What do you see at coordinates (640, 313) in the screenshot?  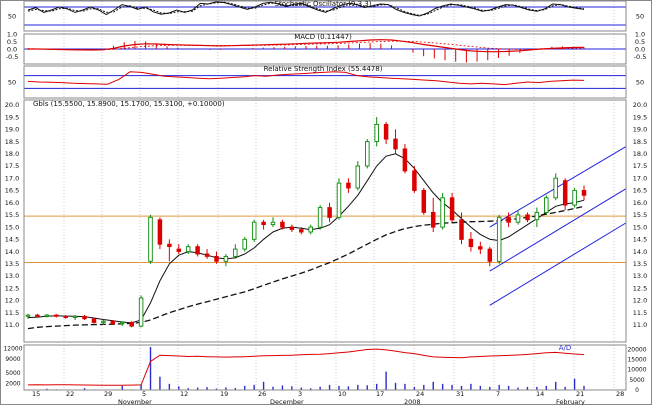 I see `price-tick-label-right: 11.5` at bounding box center [640, 313].